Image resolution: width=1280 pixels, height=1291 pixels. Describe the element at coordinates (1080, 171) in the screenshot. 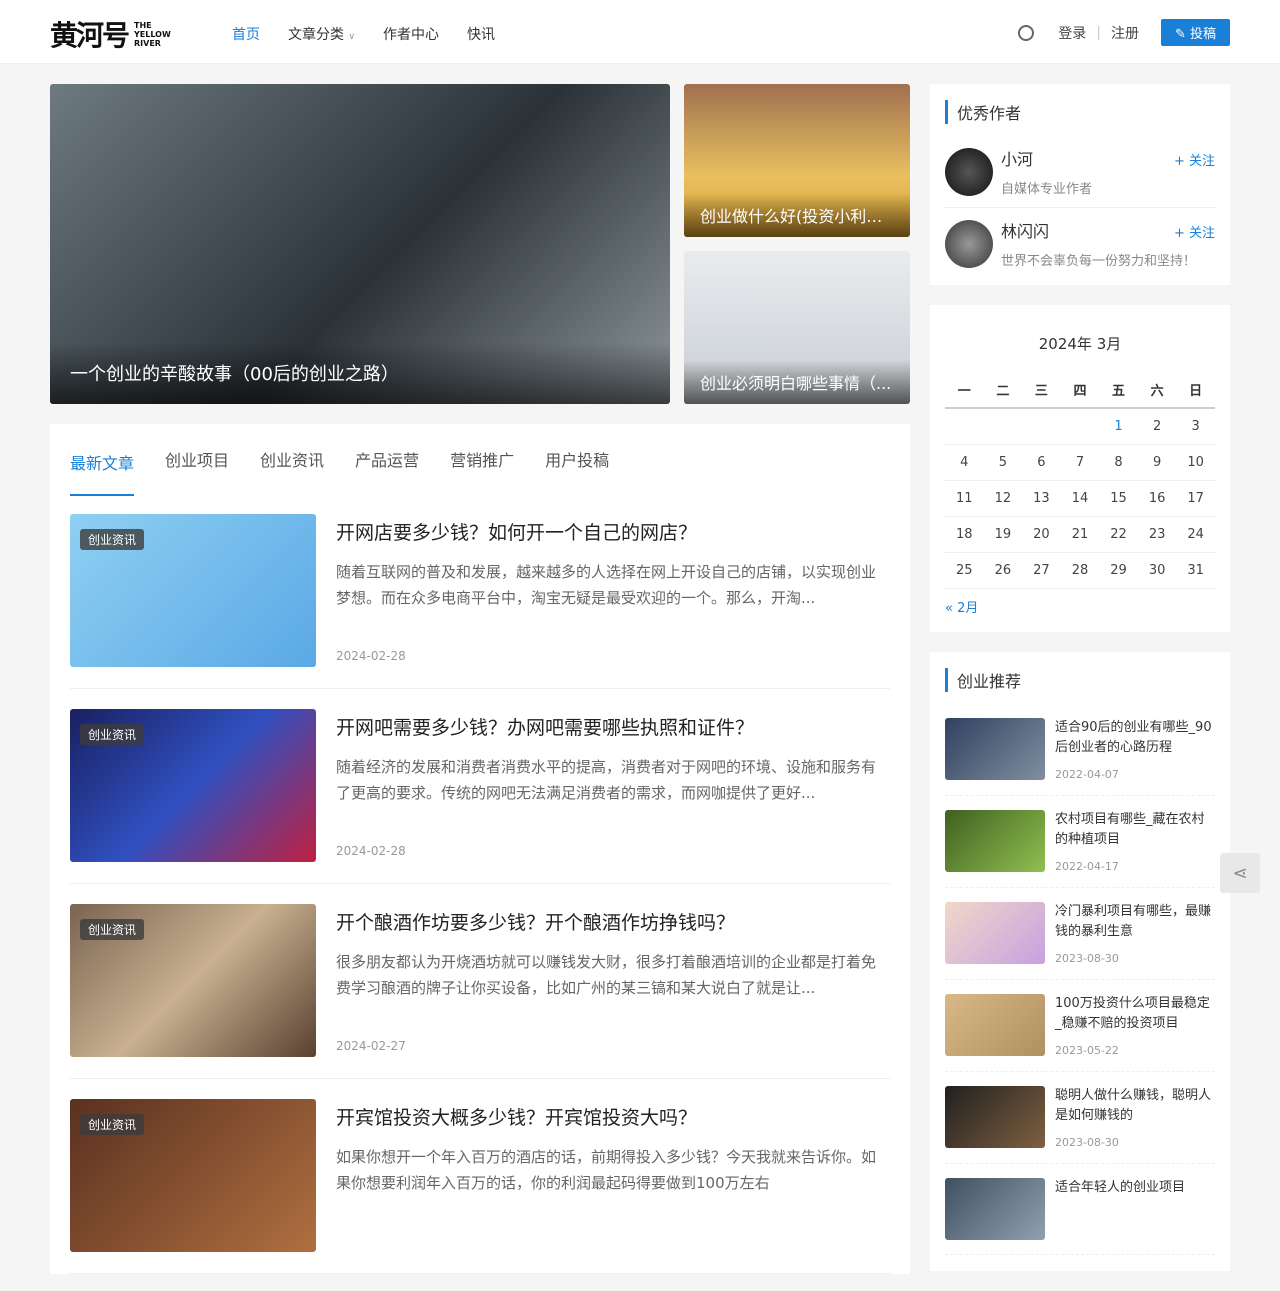

I see `author-item: 小河 自媒体专业作者 + 关注` at that location.